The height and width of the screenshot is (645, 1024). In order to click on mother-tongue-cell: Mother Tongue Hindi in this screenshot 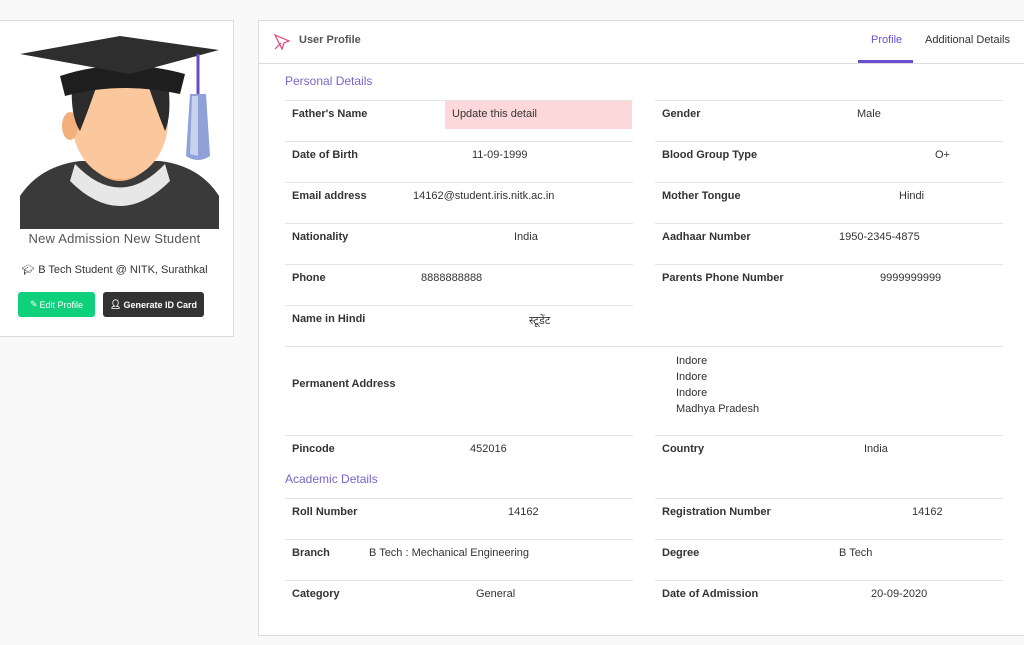, I will do `click(829, 202)`.